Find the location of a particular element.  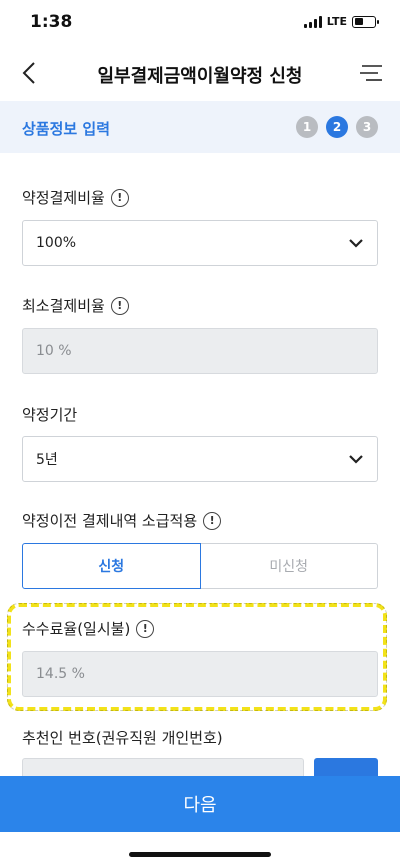

min-rate-field: 10 % is located at coordinates (200, 351).